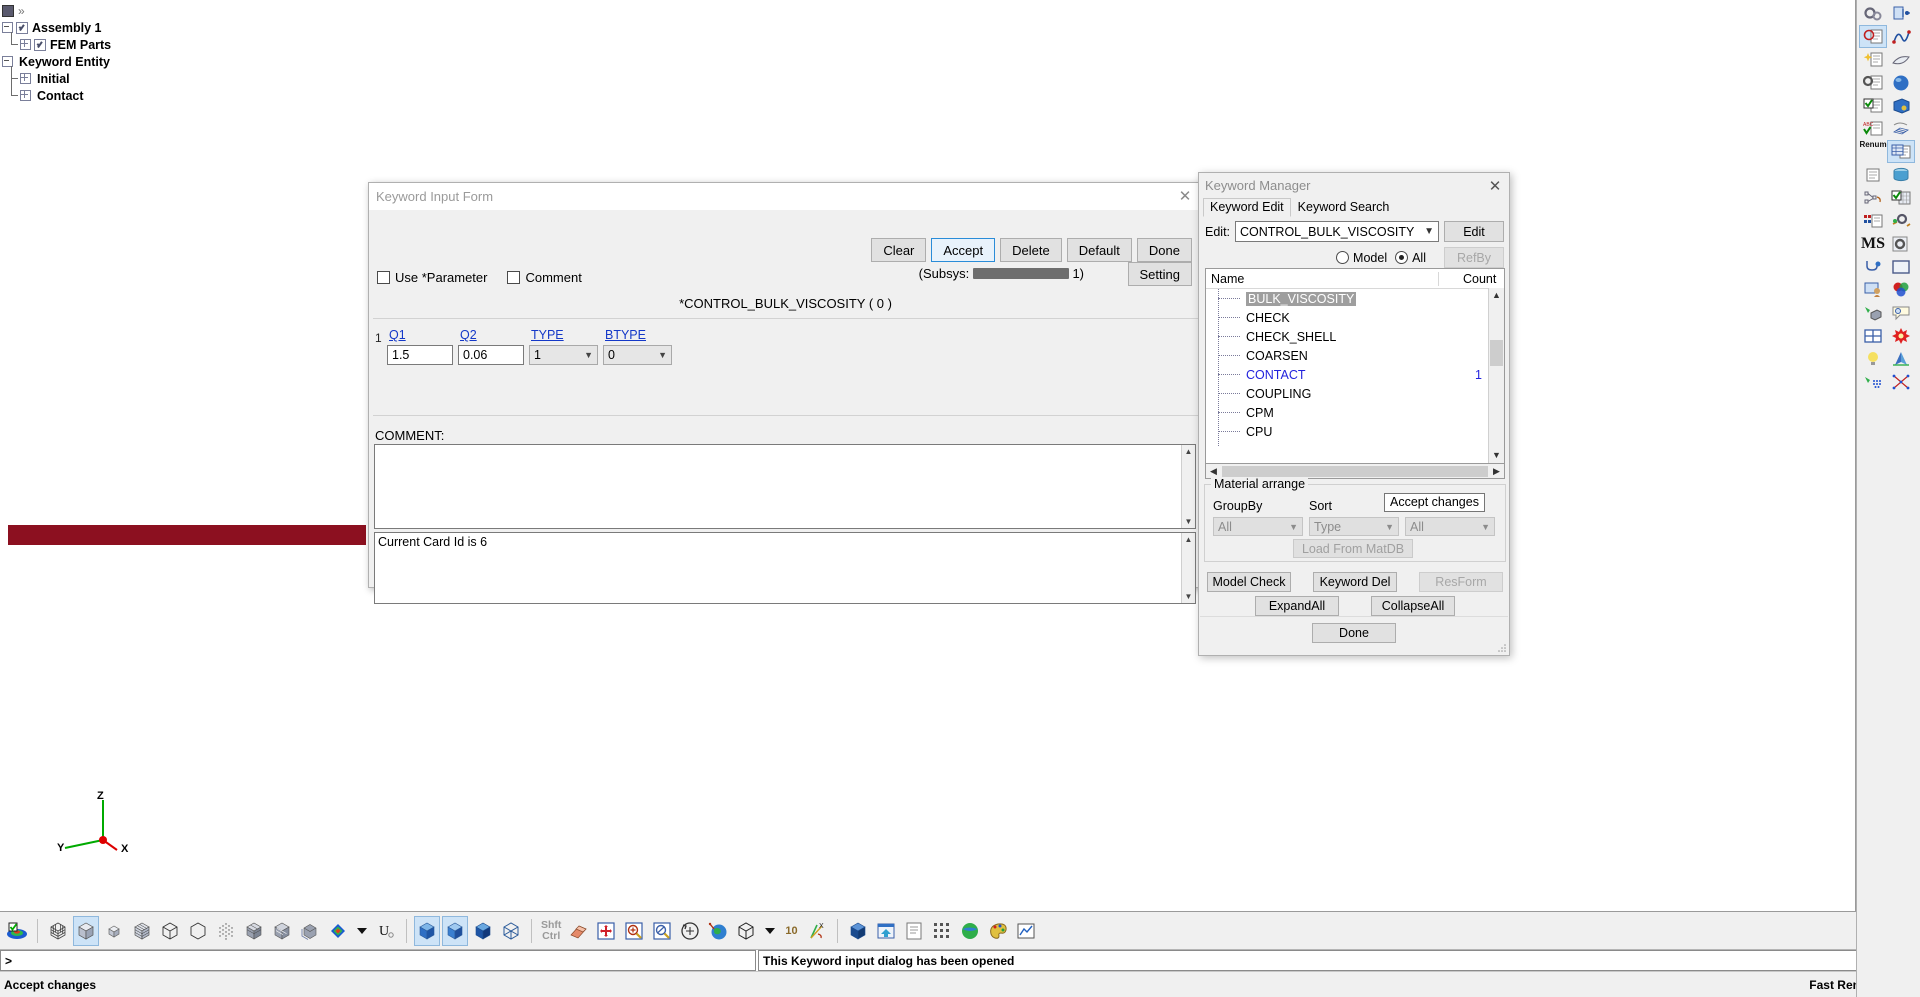 This screenshot has height=997, width=1920. What do you see at coordinates (886, 931) in the screenshot?
I see `home-view-icon` at bounding box center [886, 931].